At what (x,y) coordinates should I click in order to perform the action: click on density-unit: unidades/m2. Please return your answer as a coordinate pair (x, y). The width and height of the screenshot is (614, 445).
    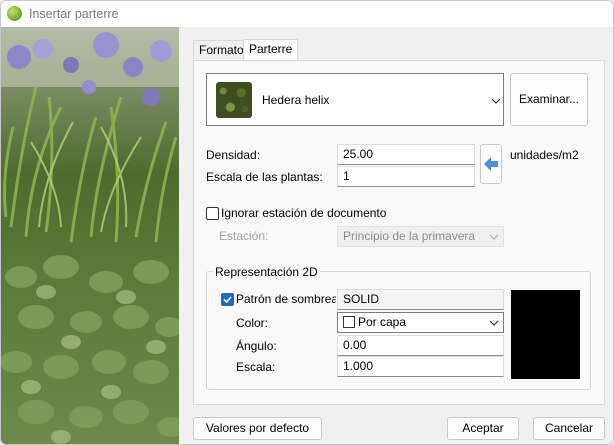
    Looking at the image, I should click on (544, 155).